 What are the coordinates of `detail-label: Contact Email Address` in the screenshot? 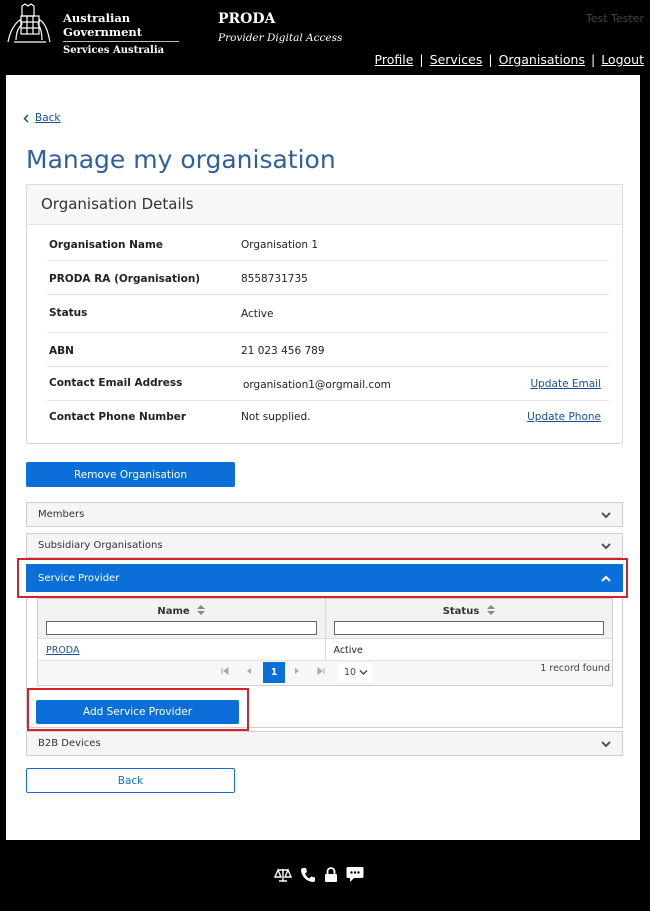 It's located at (116, 383).